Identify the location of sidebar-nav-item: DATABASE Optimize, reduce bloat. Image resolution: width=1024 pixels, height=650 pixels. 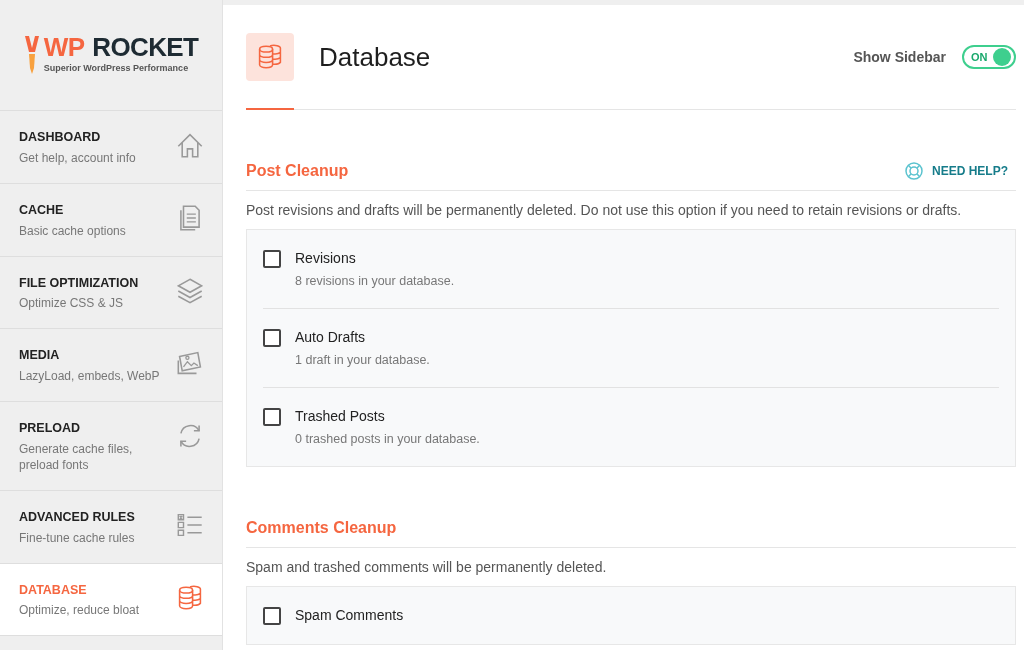
(111, 600).